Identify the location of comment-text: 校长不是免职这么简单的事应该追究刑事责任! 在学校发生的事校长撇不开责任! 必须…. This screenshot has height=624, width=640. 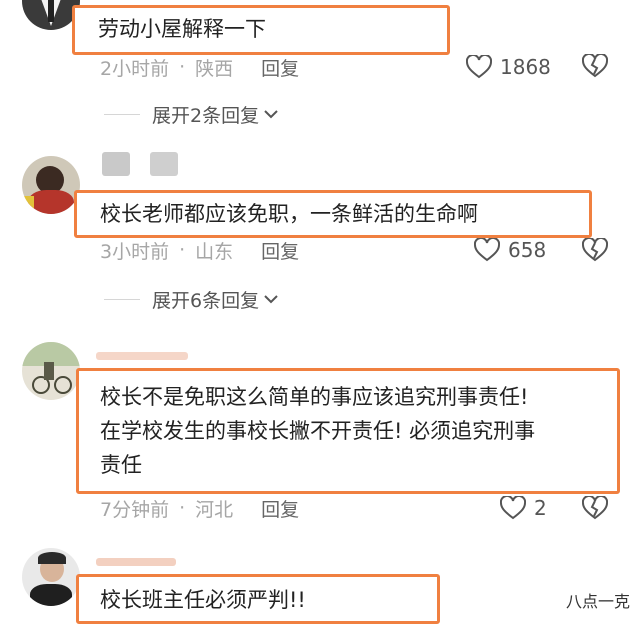
(318, 431).